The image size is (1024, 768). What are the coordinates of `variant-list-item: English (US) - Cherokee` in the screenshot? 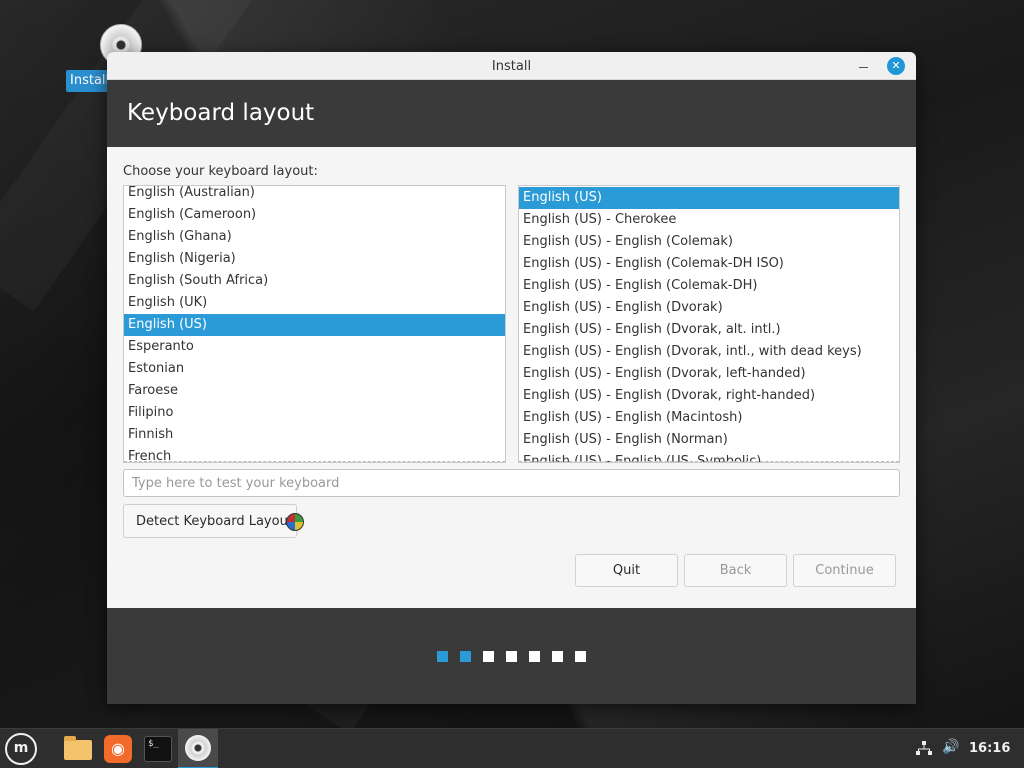 It's located at (709, 220).